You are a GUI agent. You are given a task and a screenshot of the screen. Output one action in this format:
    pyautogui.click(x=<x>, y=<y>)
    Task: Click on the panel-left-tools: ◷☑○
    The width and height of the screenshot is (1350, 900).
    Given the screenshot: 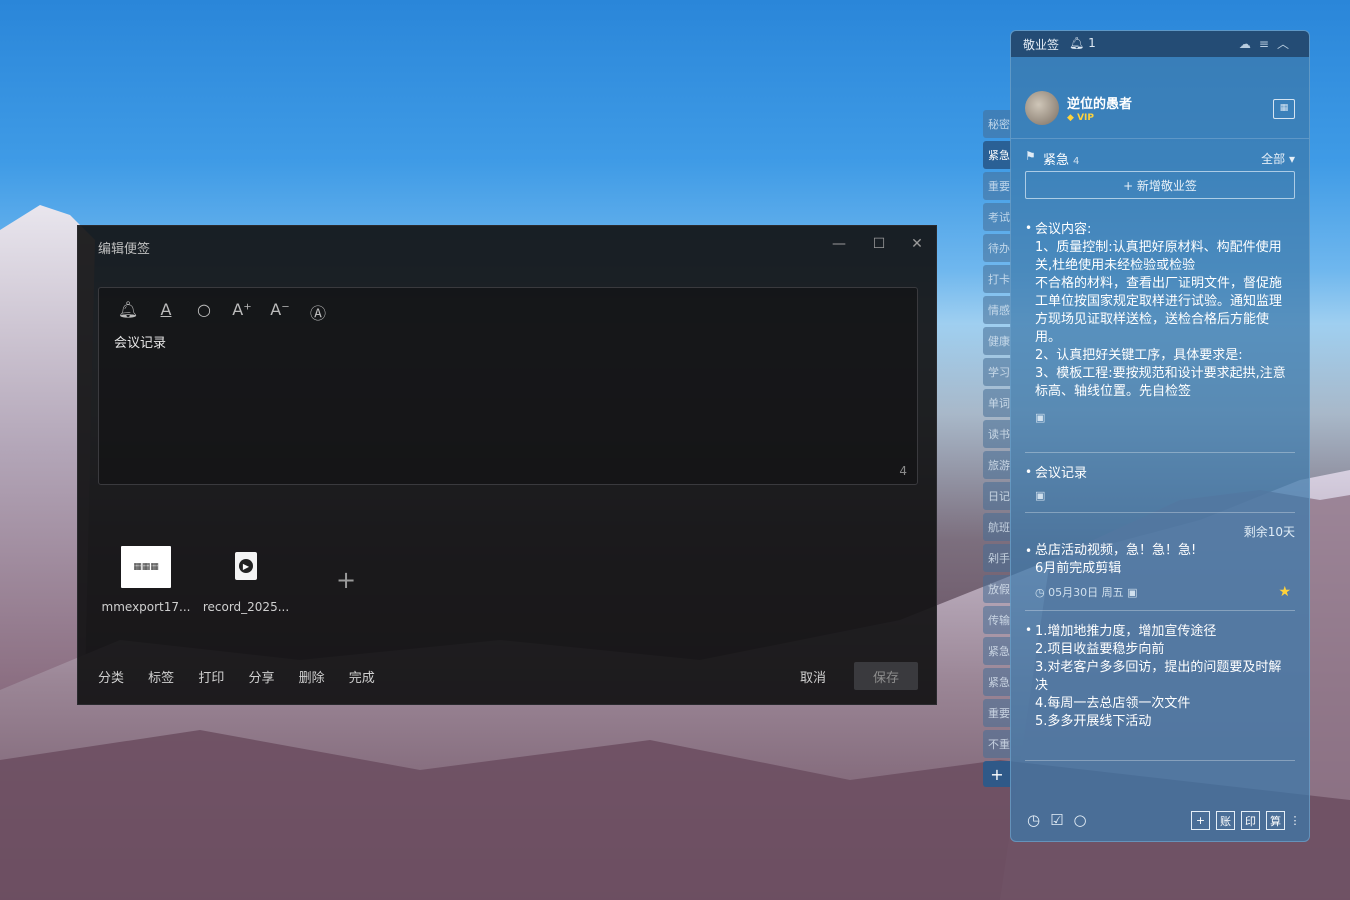 What is the action you would take?
    pyautogui.click(x=1062, y=820)
    